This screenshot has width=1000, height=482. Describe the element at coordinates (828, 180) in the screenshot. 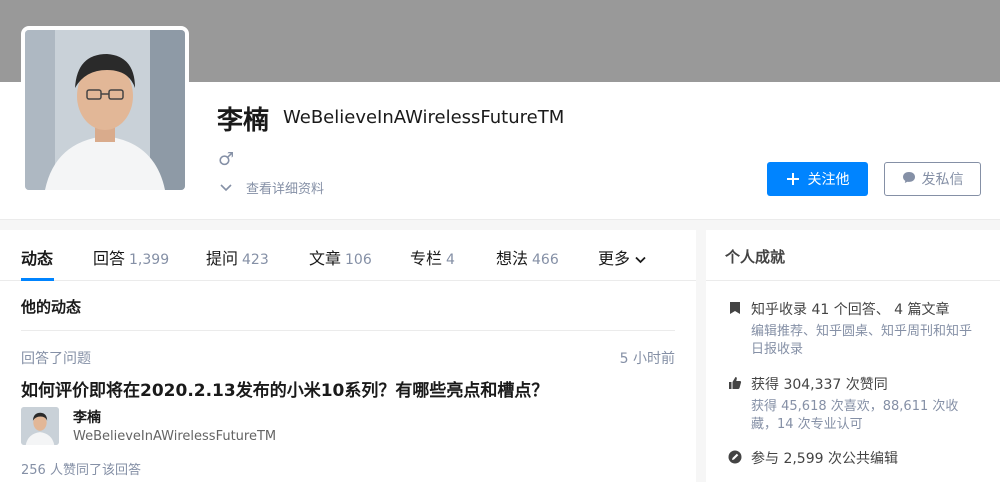

I see `follow-label: 关注他` at that location.